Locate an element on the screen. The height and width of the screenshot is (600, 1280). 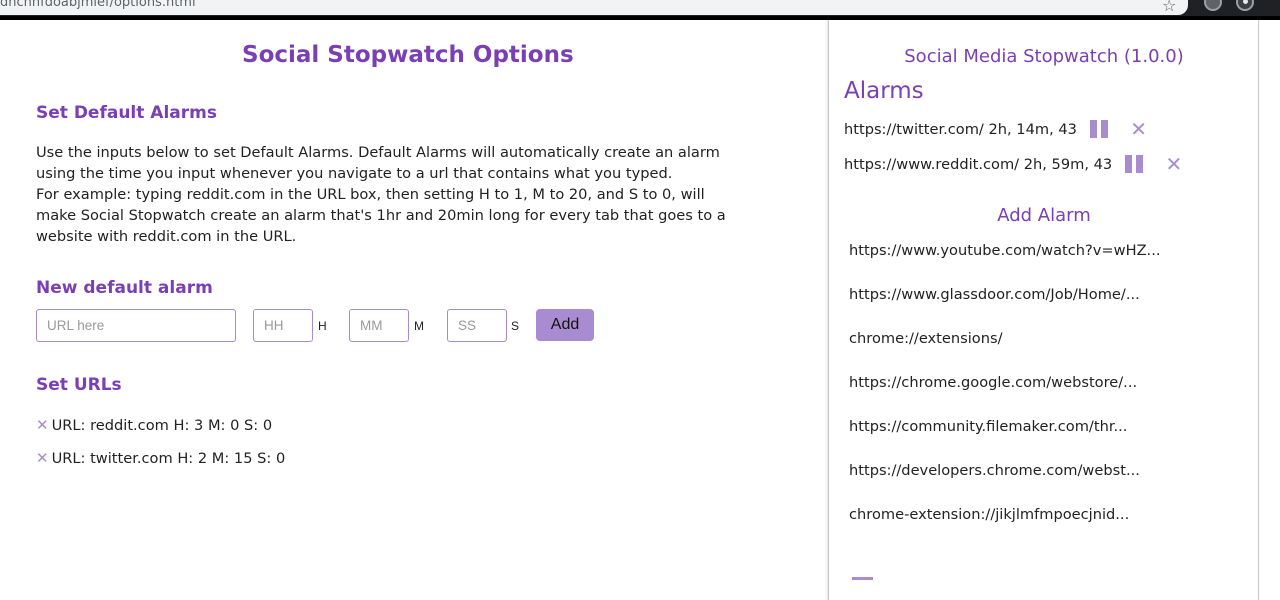
add-alarm-heading: Add Alarm is located at coordinates (1044, 215).